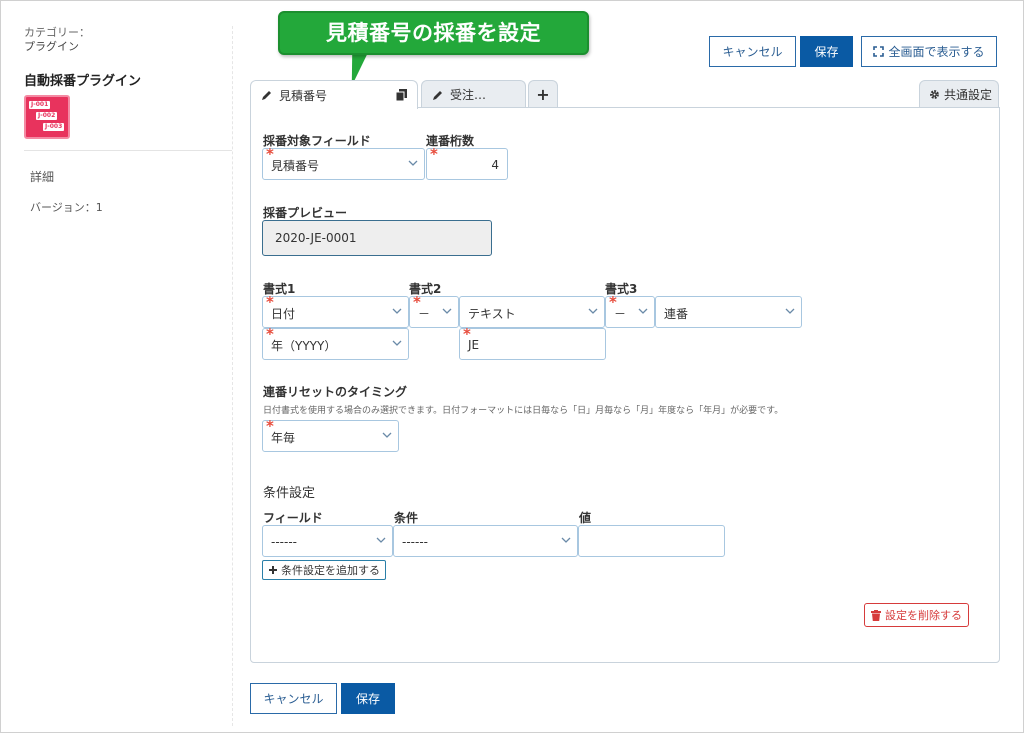  I want to click on gear-icon, so click(934, 94).